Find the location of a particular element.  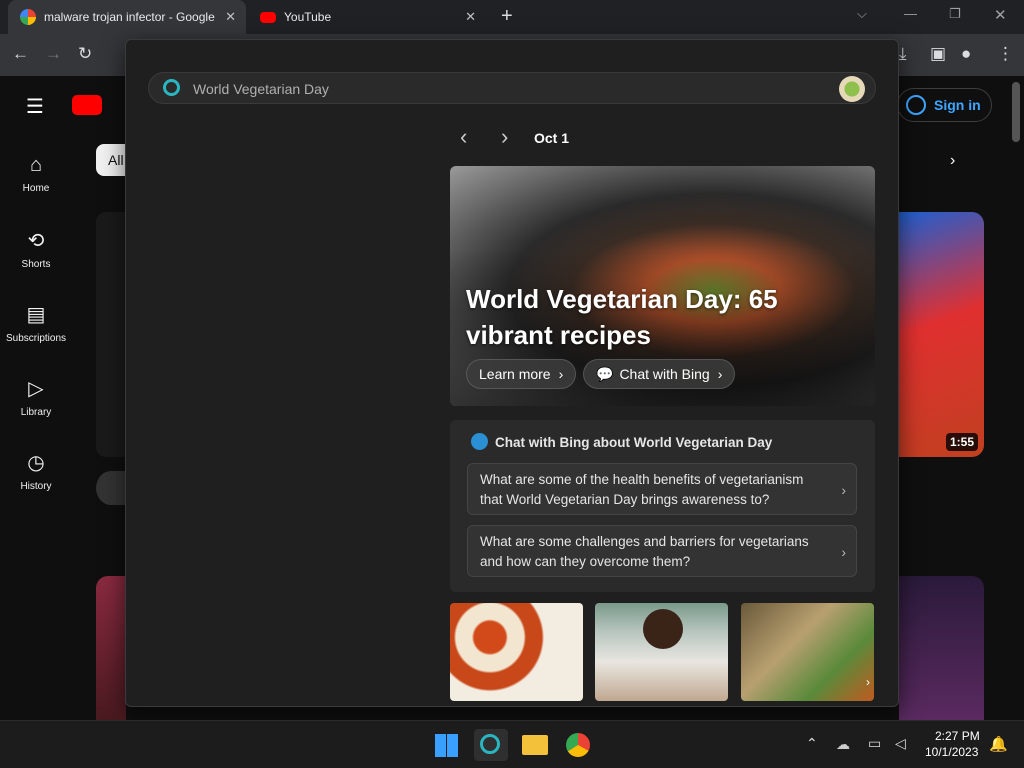

forward-icon: → is located at coordinates (53, 54).